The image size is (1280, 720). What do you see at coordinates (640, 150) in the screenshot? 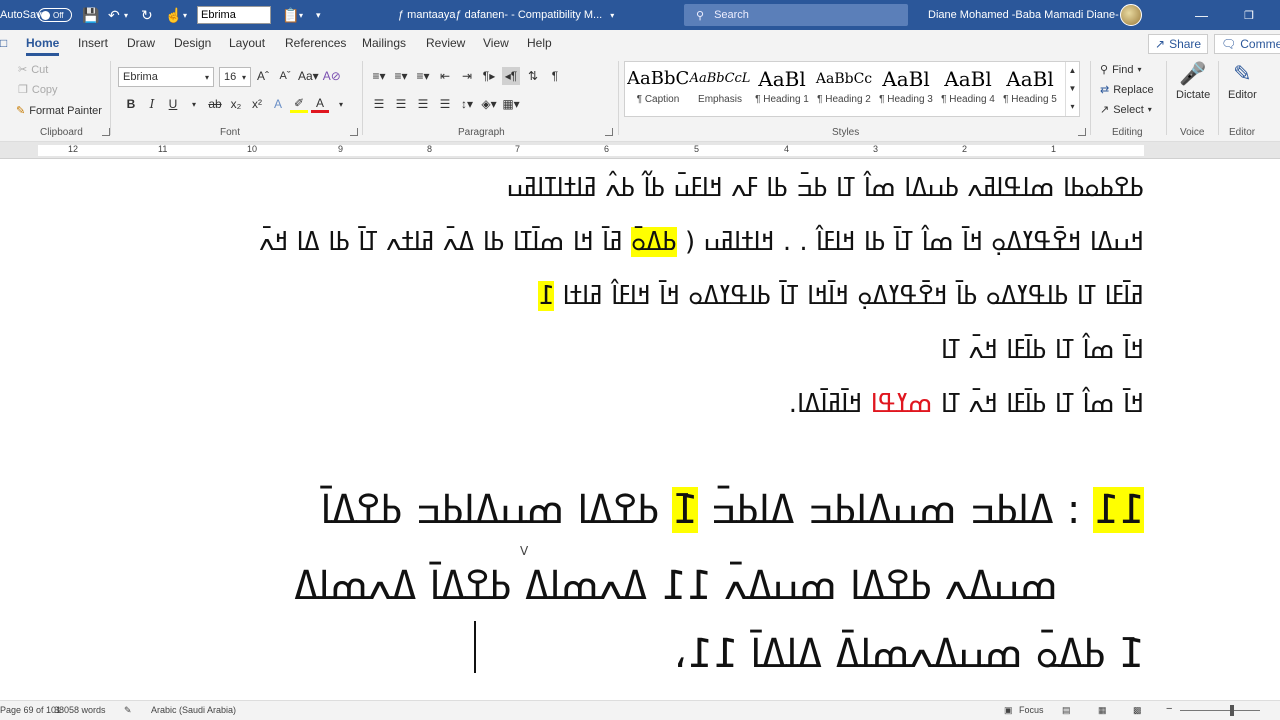
I see `ruler: 12 11 10 9 8 7 6 5 4 3 2 1` at bounding box center [640, 150].